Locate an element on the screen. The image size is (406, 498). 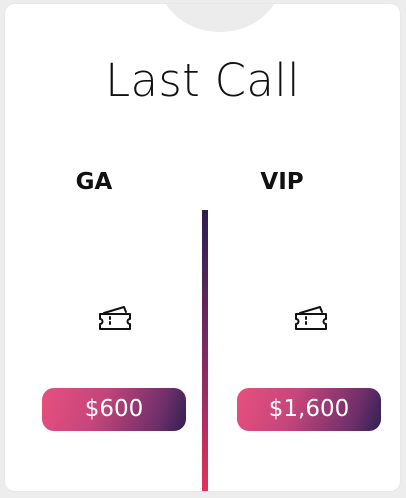
card-top-notch is located at coordinates (220, 18).